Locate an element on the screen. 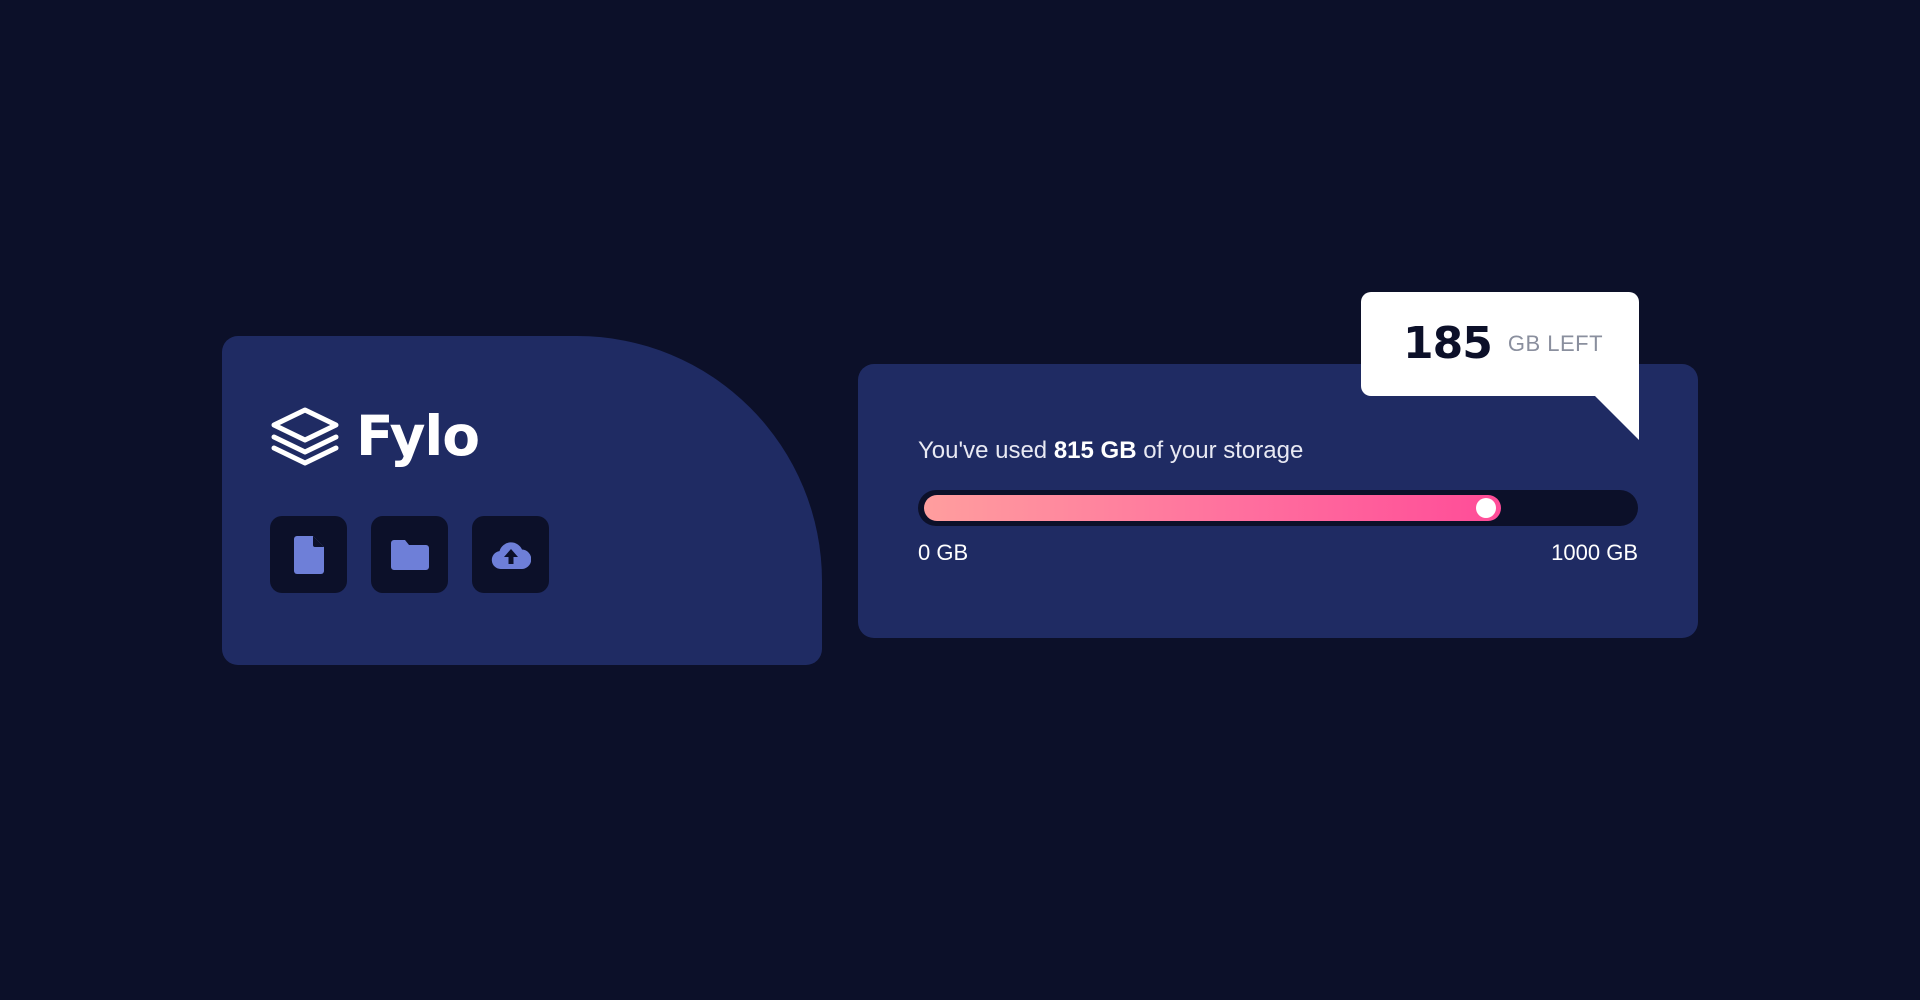 The height and width of the screenshot is (1000, 1920). cloud-upload-icon is located at coordinates (511, 555).